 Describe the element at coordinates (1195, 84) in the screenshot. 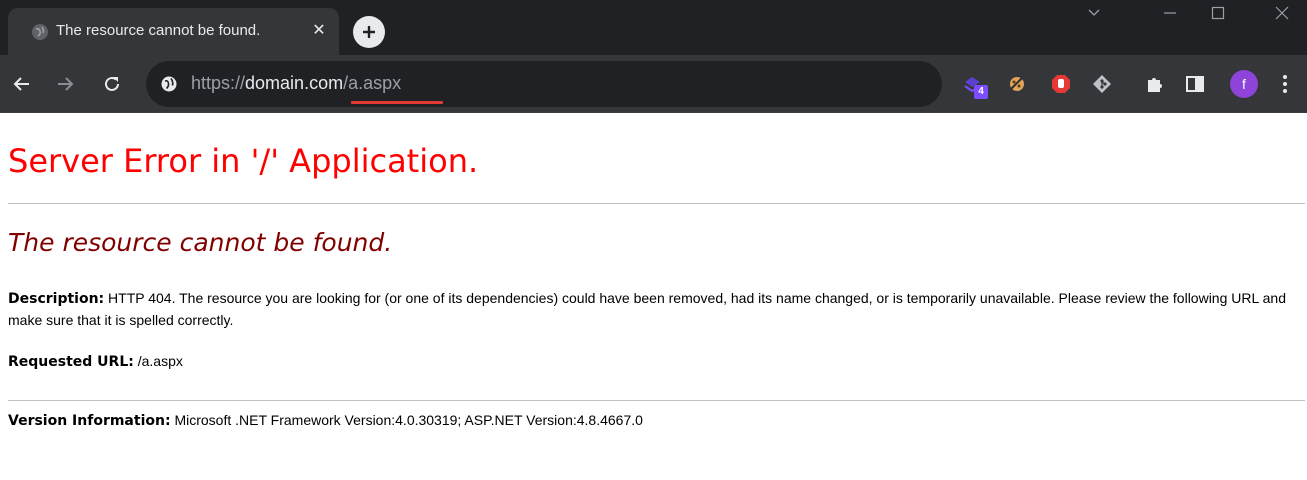

I see `side-panel-icon` at that location.